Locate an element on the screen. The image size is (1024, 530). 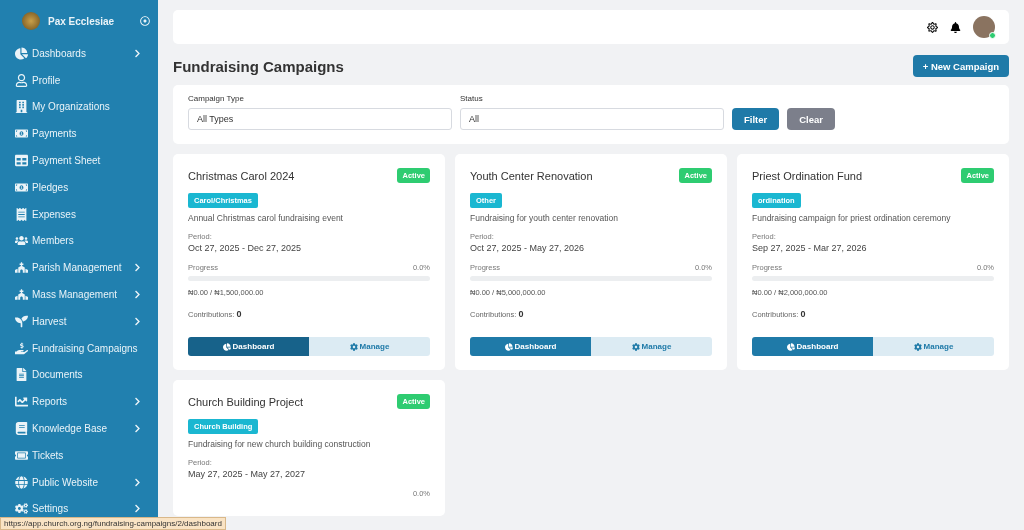
people-icon is located at coordinates (21, 241).